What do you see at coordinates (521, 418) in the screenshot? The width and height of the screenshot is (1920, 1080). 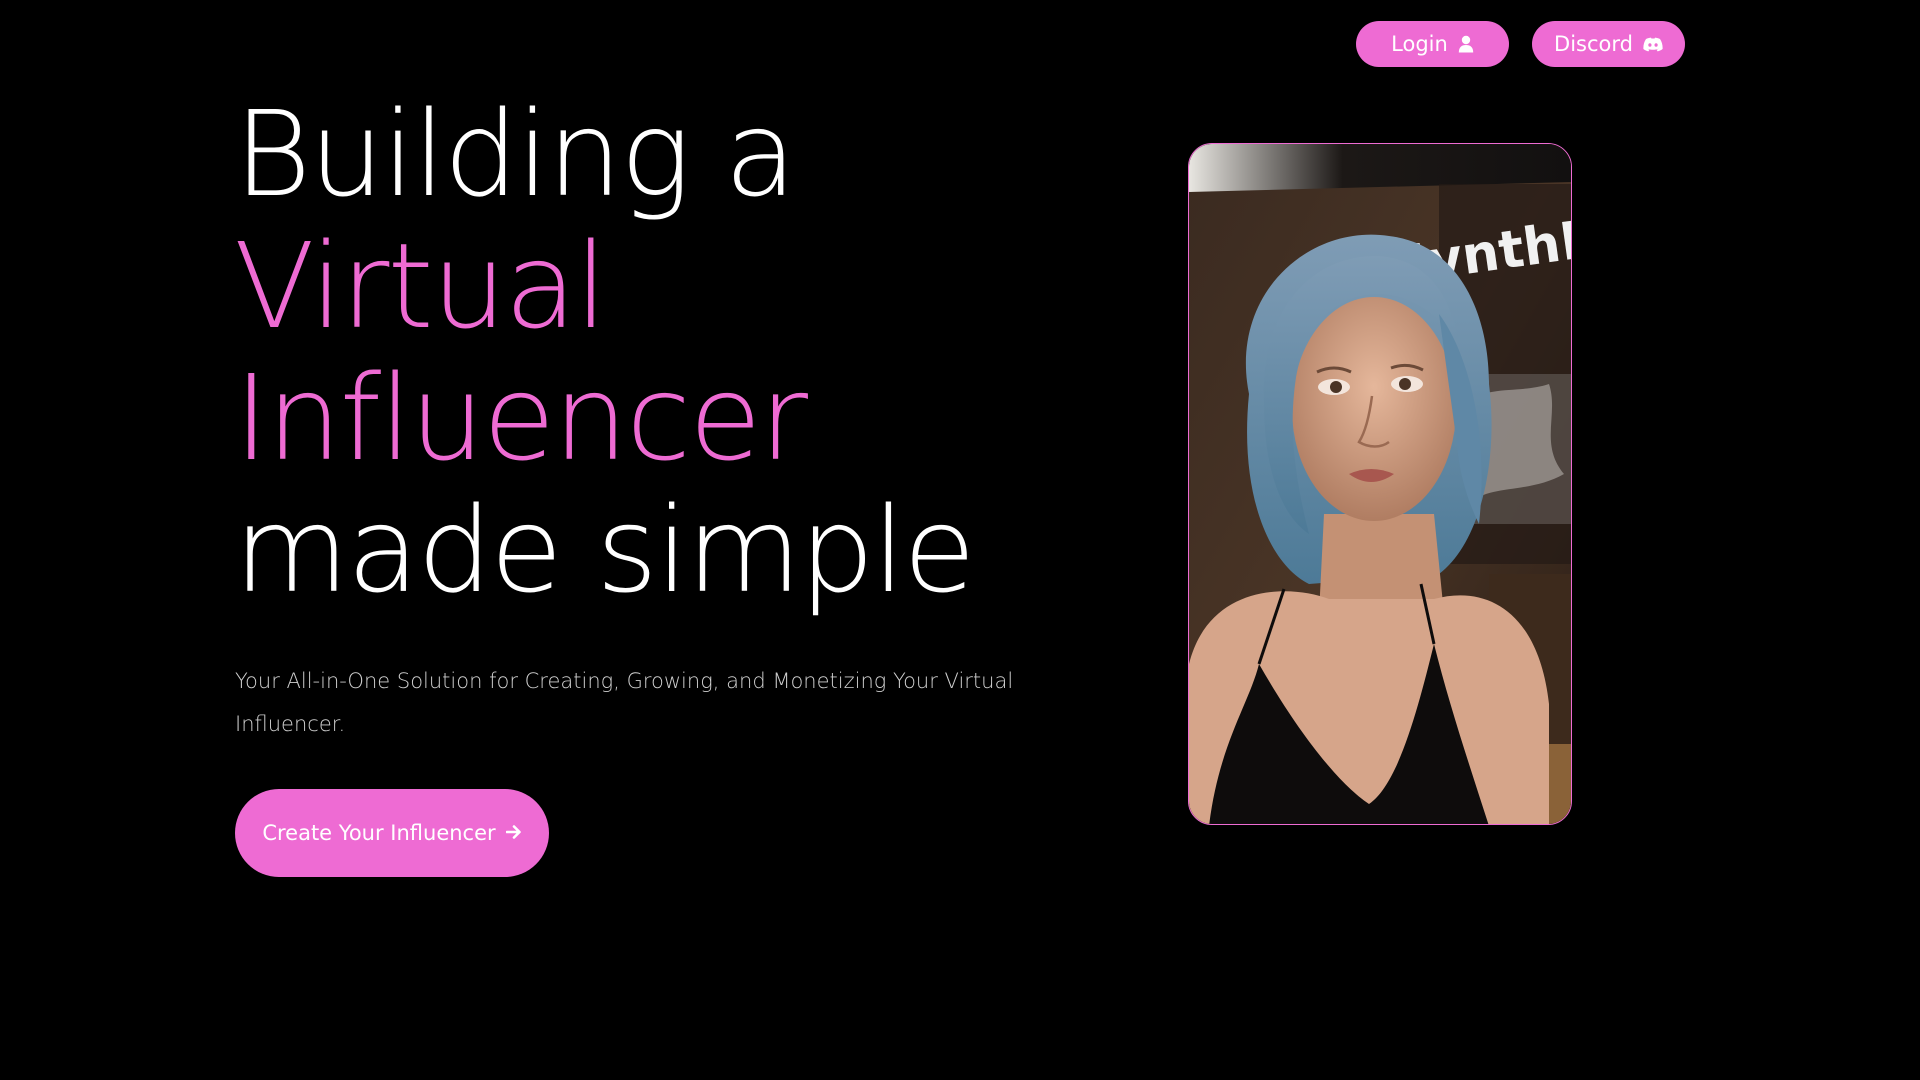 I see `headline-line-3: Influencer` at bounding box center [521, 418].